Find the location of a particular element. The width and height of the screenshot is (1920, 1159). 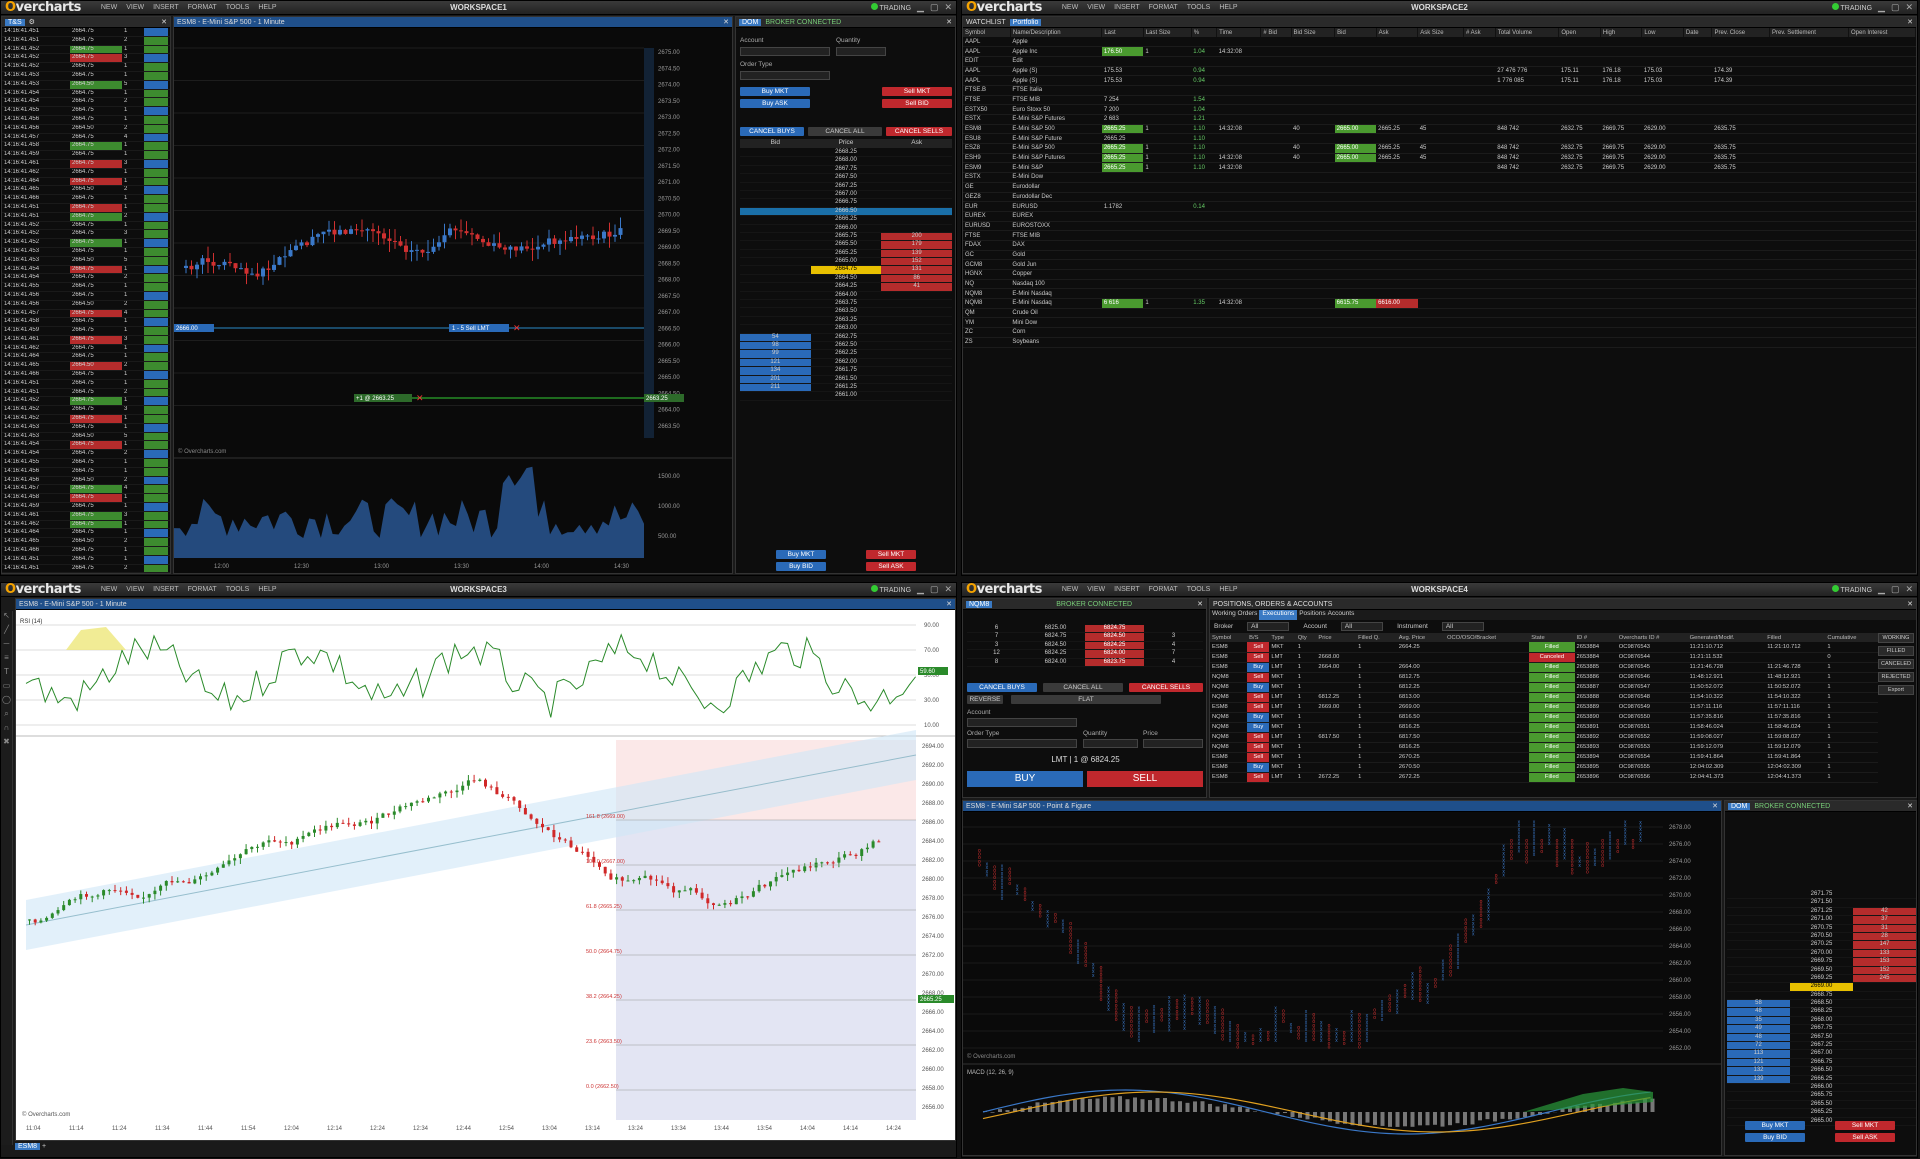

cancel-buys-button: CANCEL BUYS is located at coordinates (1002, 687).